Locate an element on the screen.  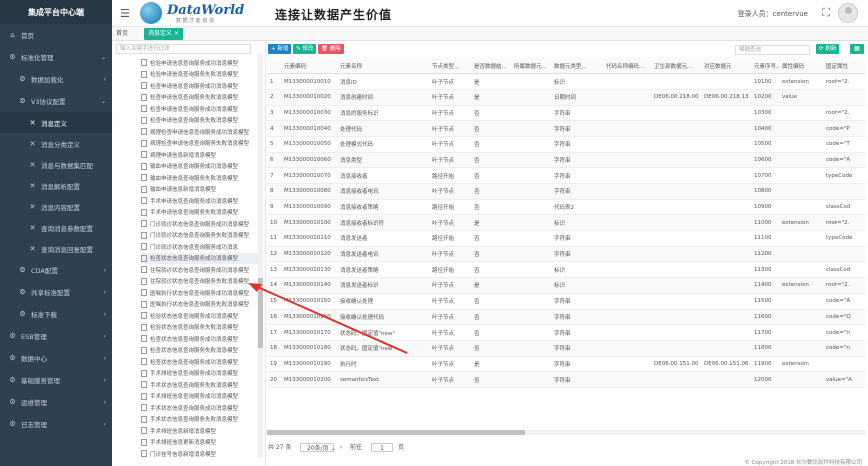
page-size-select: 20条/页 ⌄ is located at coordinates (318, 447).